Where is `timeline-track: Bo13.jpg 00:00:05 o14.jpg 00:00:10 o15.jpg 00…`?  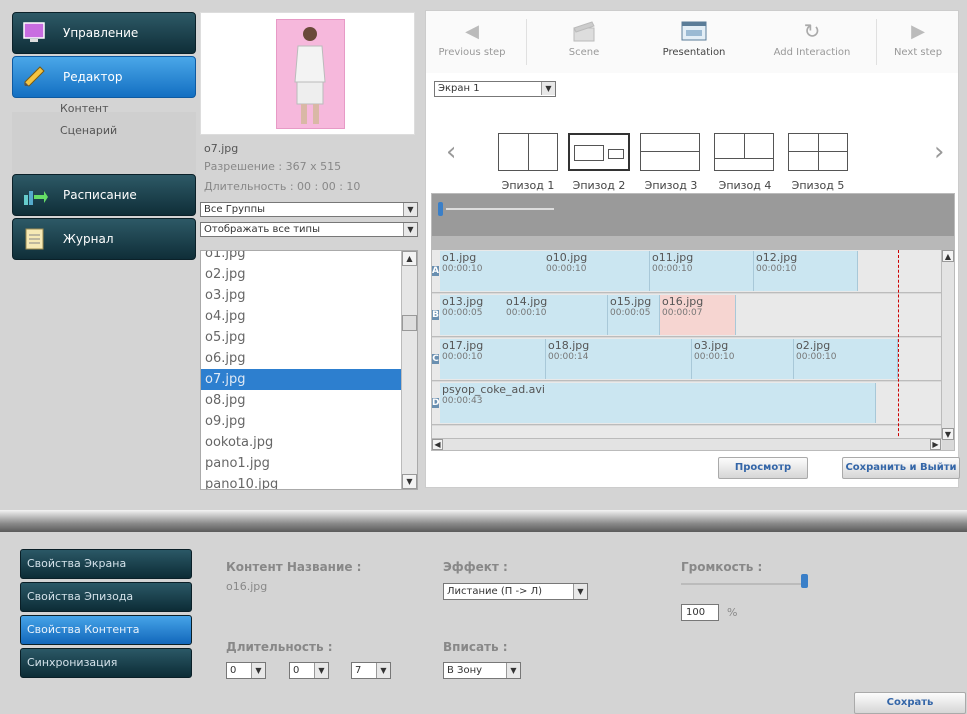
timeline-track: Bo13.jpg 00:00:05 o14.jpg 00:00:10 o15.jpg 00… is located at coordinates (687, 315).